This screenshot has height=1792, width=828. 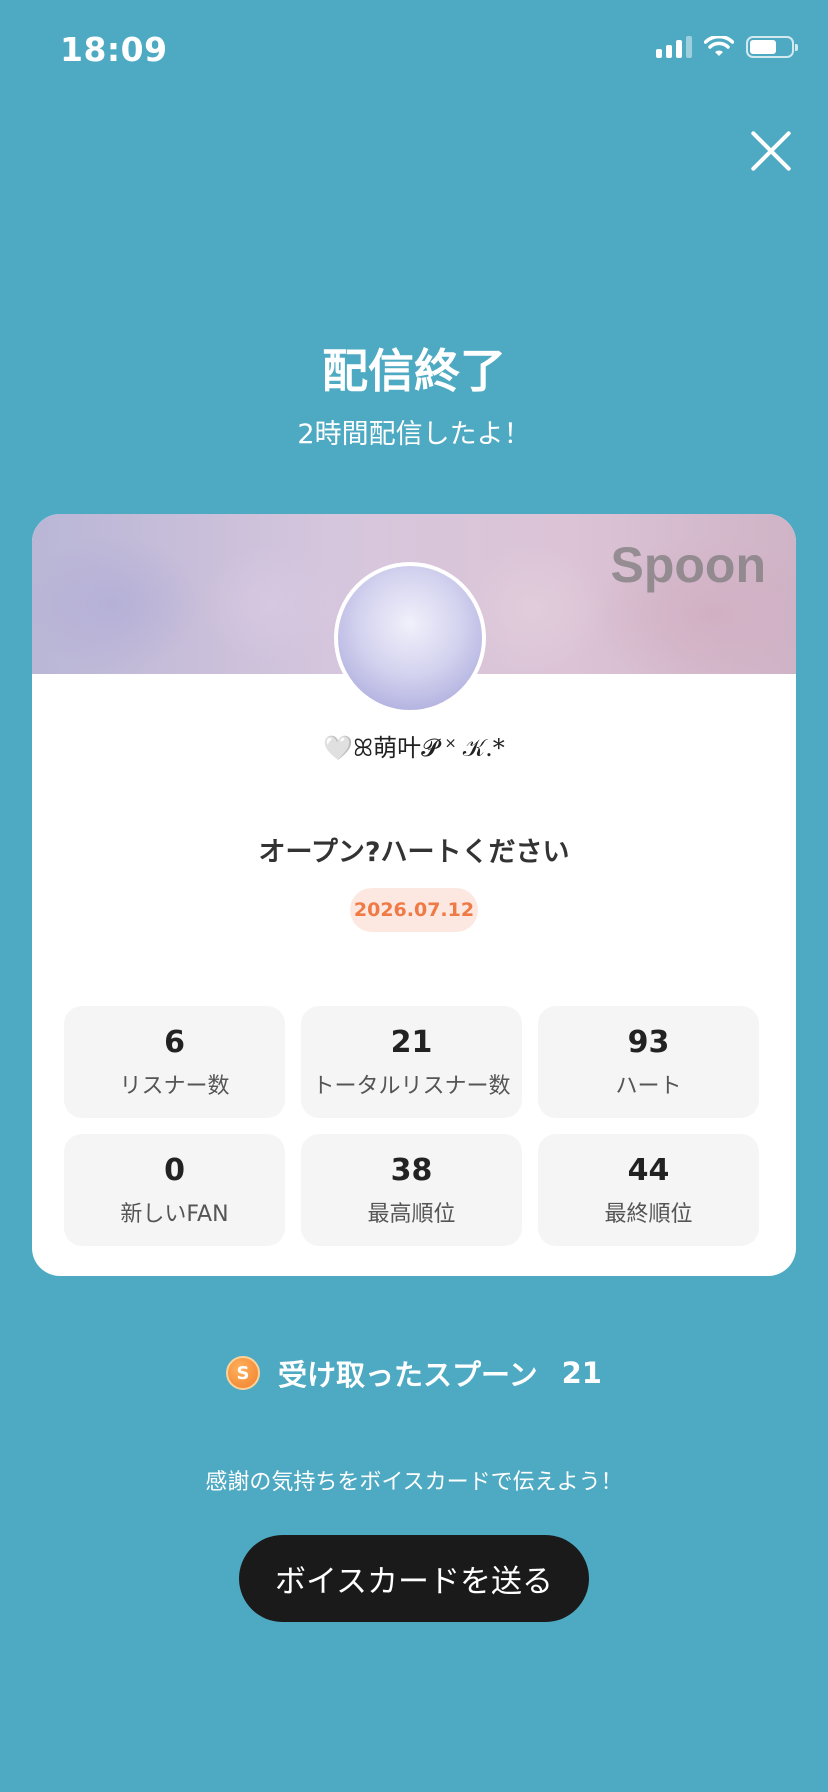 I want to click on date-badge: 2026.07.12, so click(x=414, y=910).